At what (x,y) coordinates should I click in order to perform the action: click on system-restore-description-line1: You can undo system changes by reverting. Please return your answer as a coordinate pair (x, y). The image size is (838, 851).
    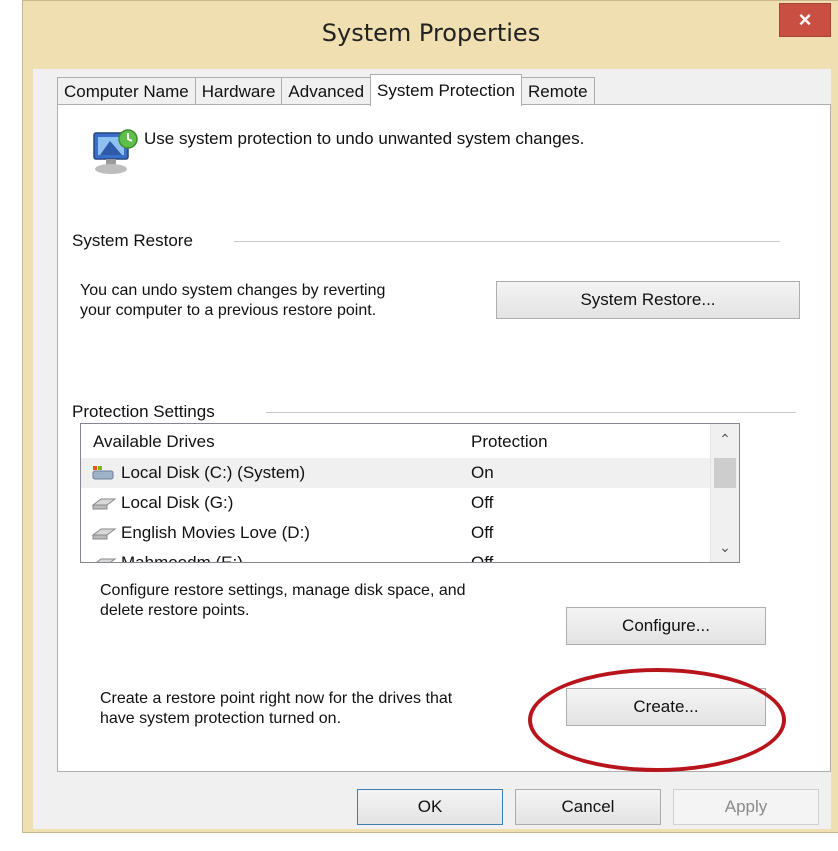
    Looking at the image, I should click on (233, 290).